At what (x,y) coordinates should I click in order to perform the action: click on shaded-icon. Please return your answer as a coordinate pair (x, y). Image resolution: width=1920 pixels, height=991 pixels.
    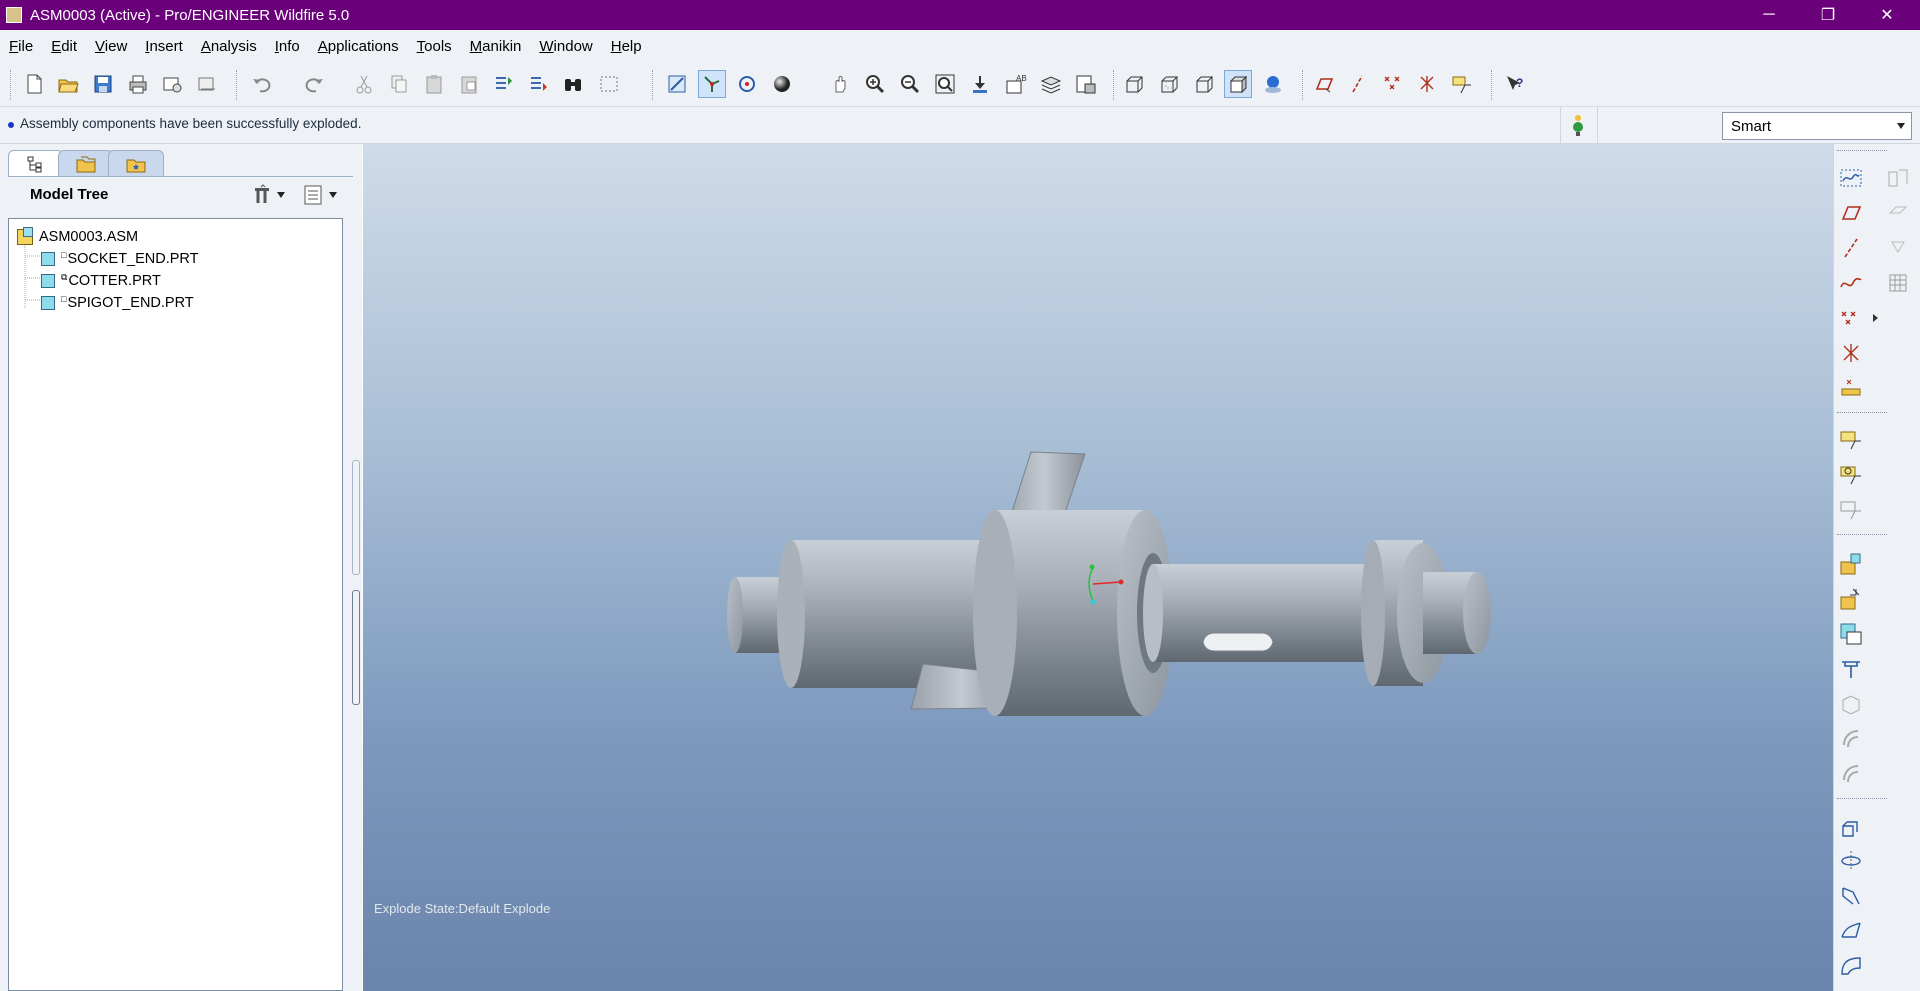
    Looking at the image, I should click on (1238, 84).